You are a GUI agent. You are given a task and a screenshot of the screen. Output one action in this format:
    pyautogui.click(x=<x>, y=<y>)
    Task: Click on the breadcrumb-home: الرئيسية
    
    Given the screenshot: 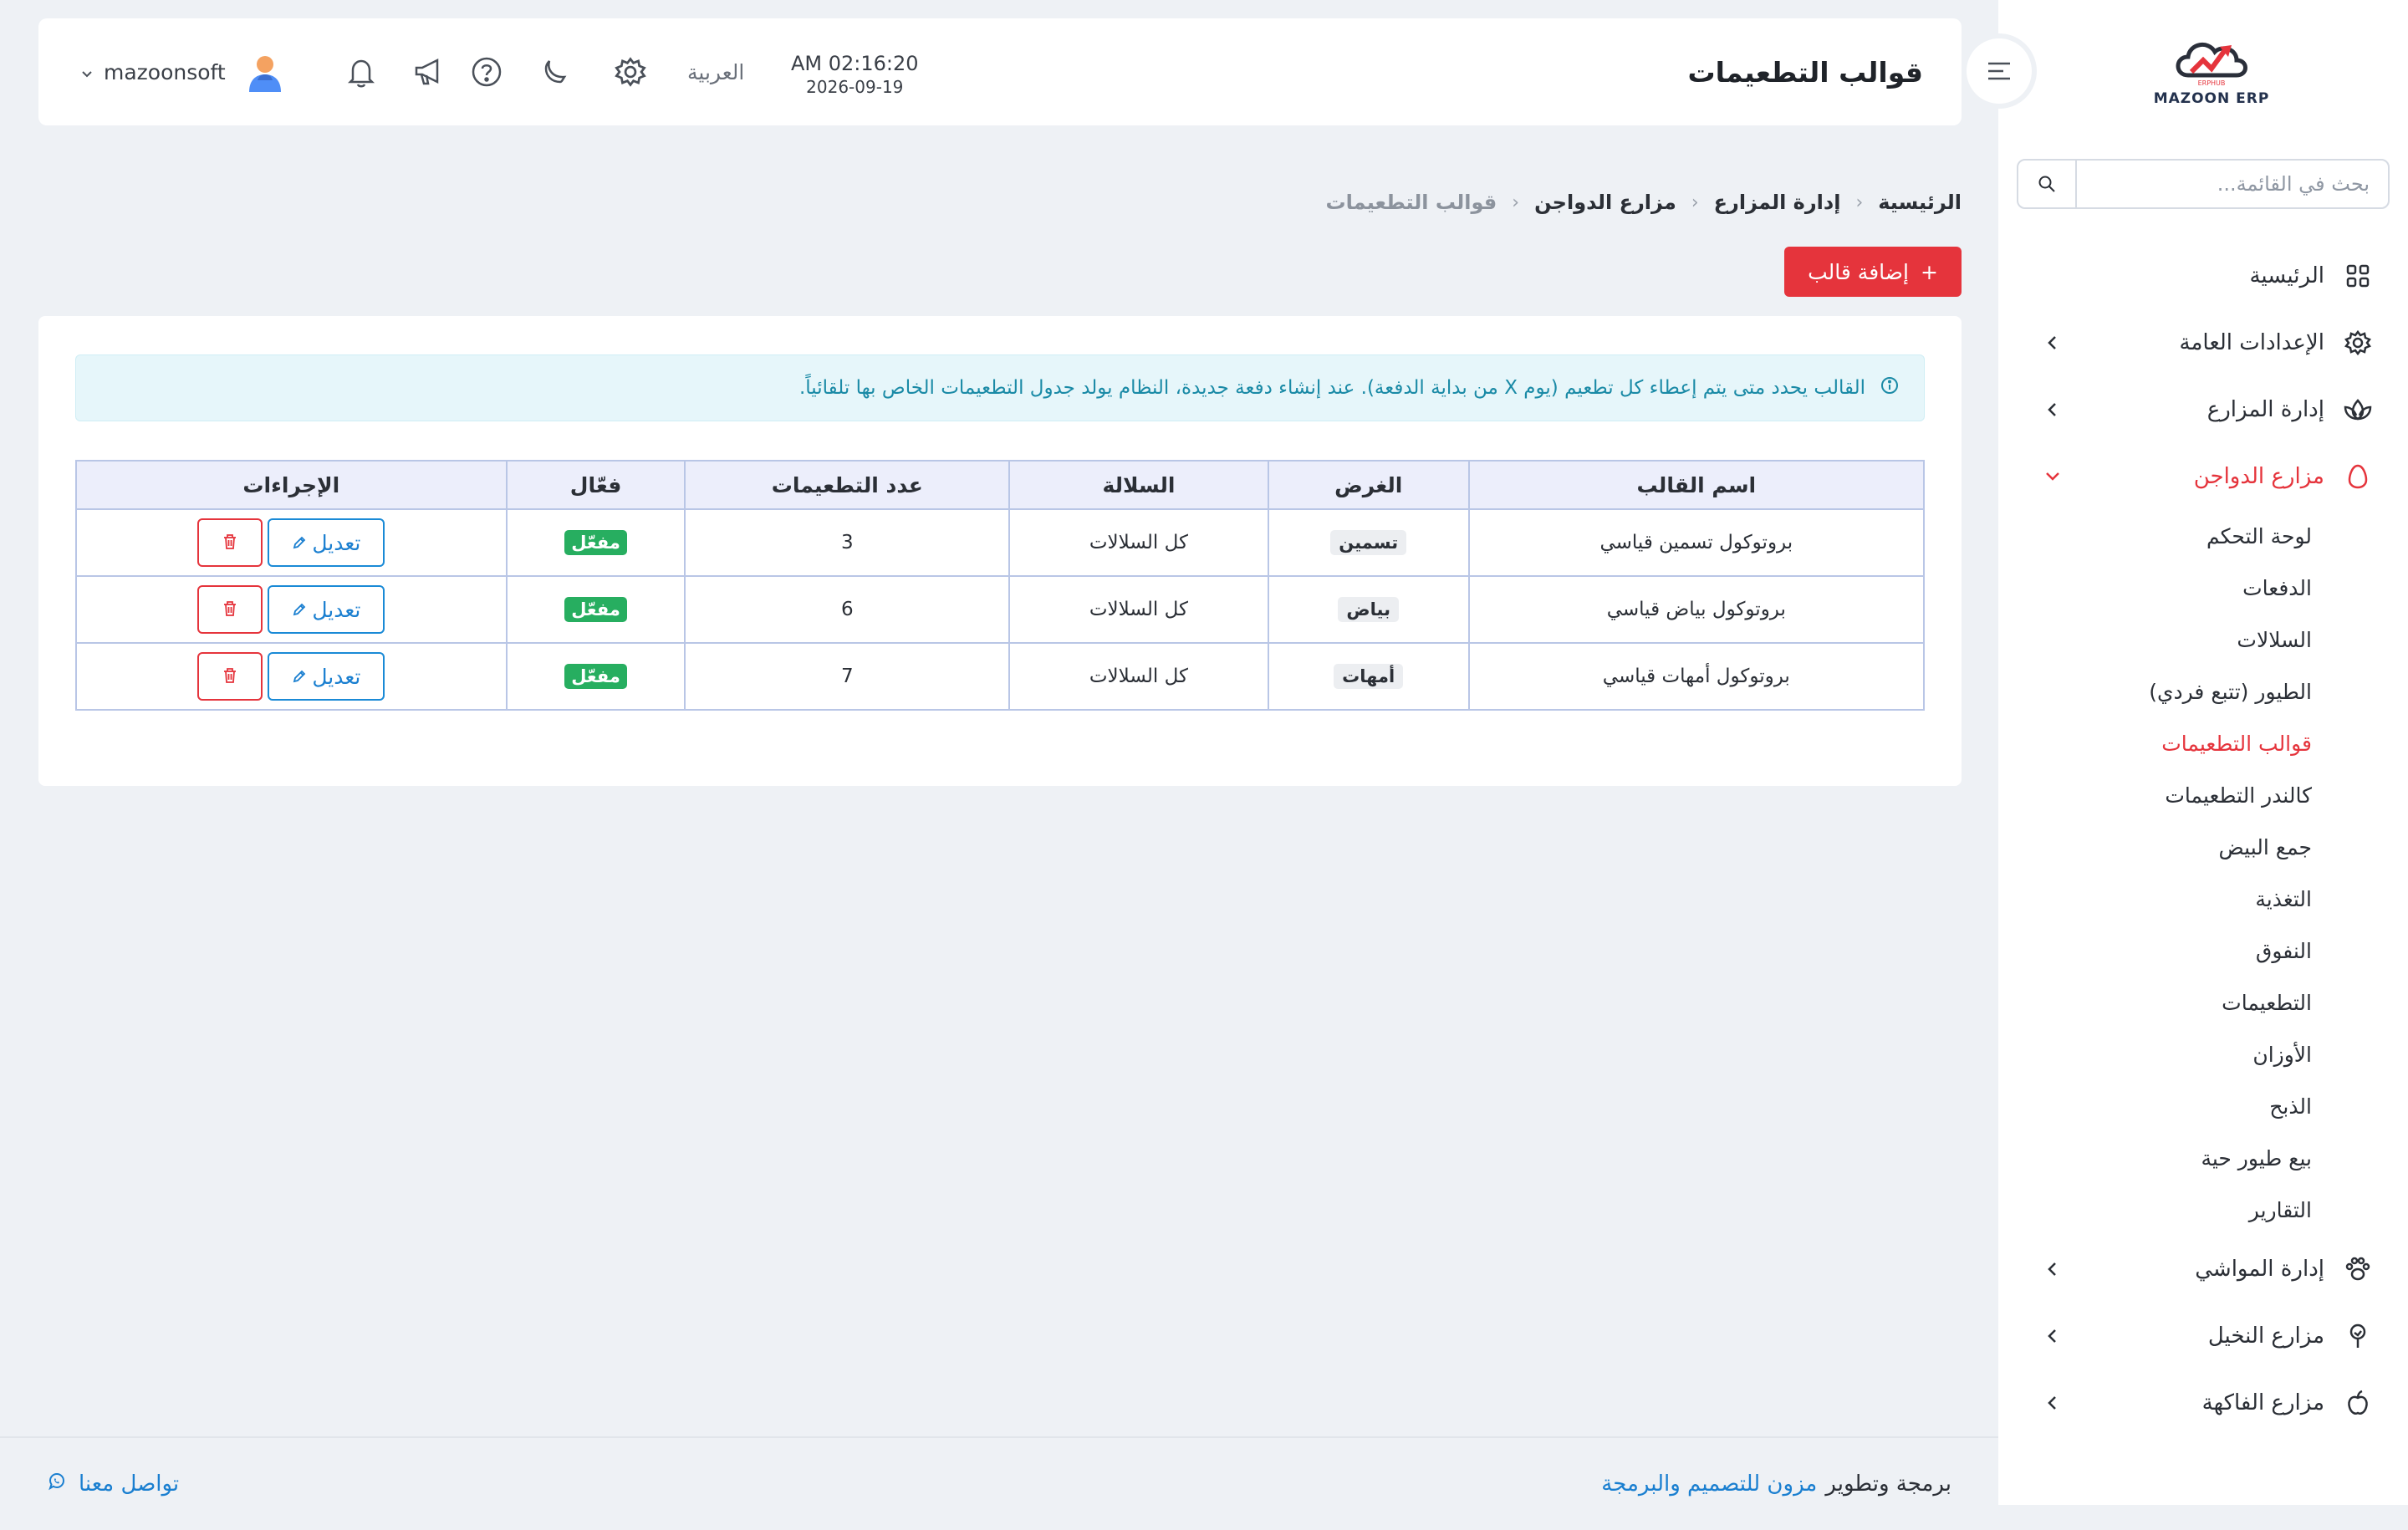 What is the action you would take?
    pyautogui.click(x=1920, y=202)
    